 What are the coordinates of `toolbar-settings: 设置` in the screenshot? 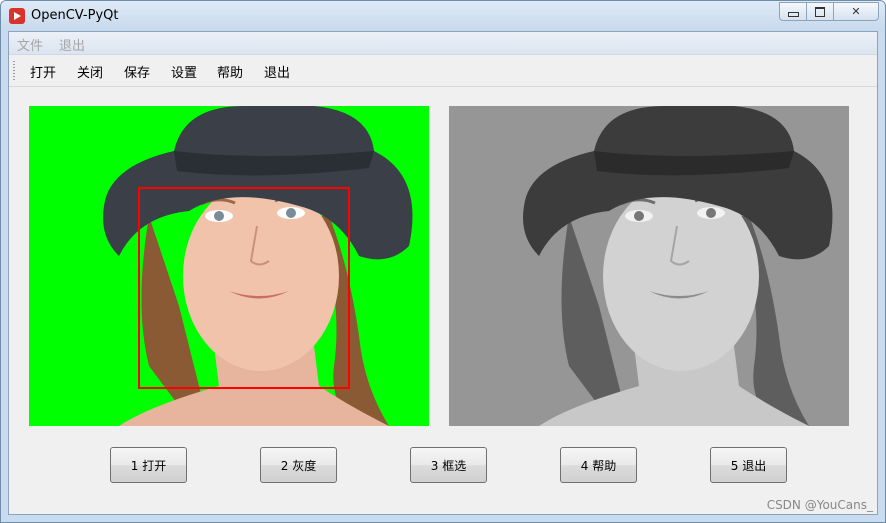 It's located at (184, 71).